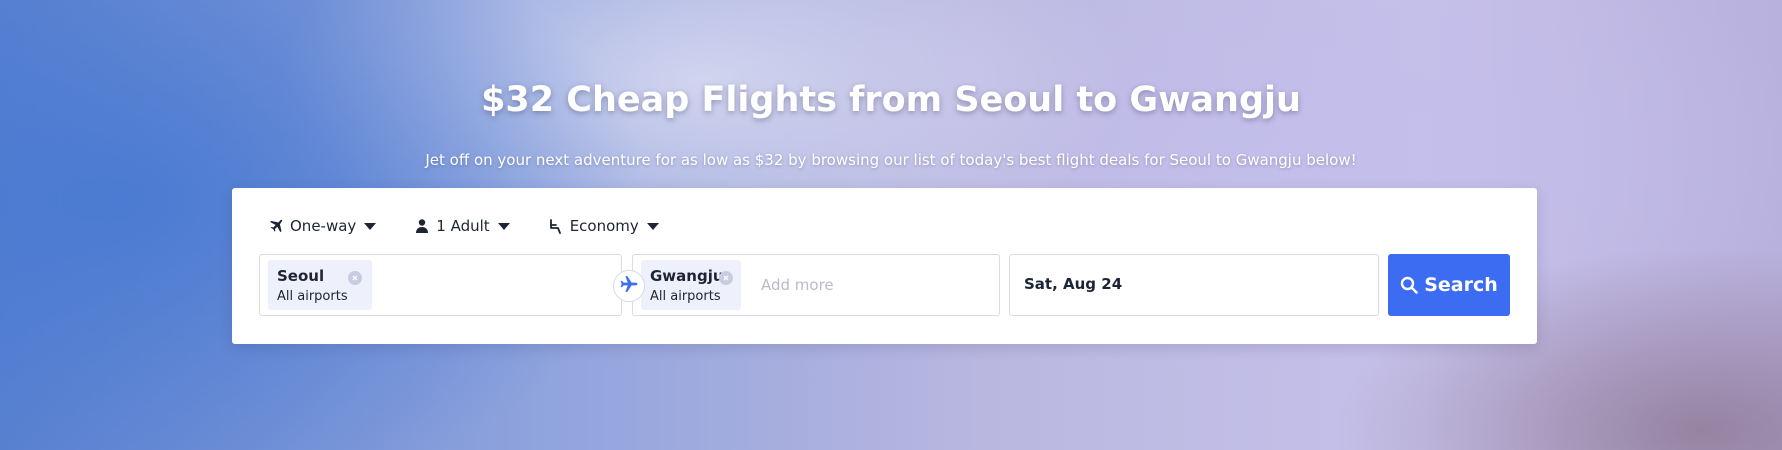  What do you see at coordinates (422, 226) in the screenshot?
I see `person-icon` at bounding box center [422, 226].